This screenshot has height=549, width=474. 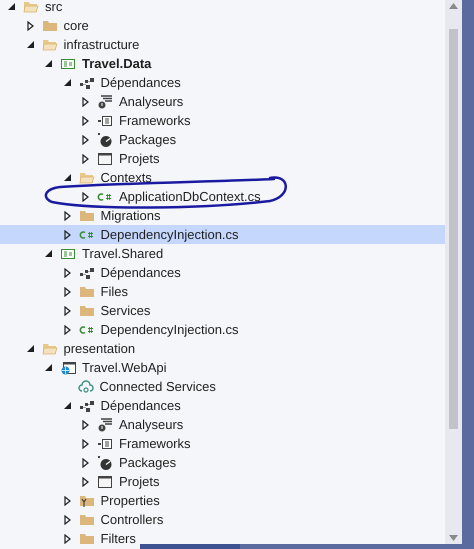 I want to click on tree-item: infrastructure, so click(x=222, y=44).